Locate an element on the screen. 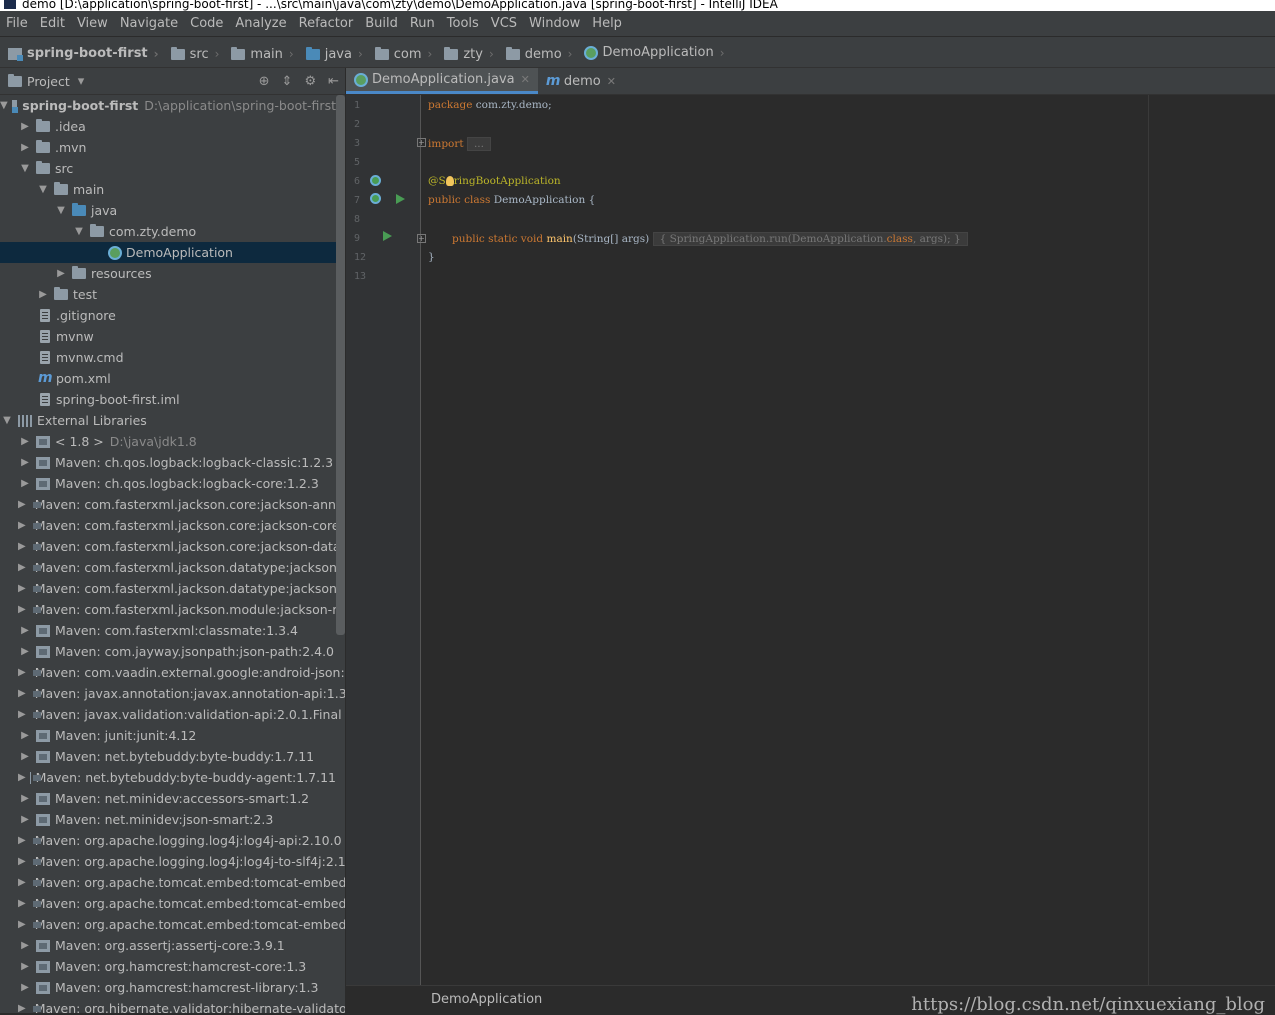 The height and width of the screenshot is (1015, 1275). menu-run: Run is located at coordinates (422, 24).